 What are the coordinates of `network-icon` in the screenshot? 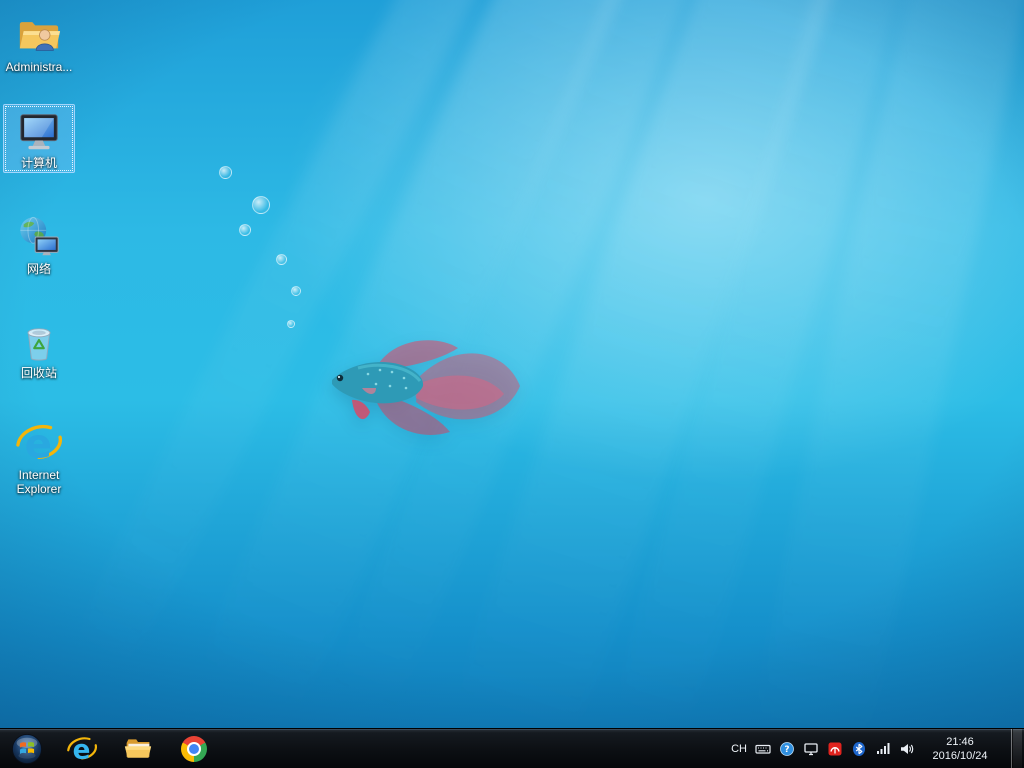 It's located at (39, 237).